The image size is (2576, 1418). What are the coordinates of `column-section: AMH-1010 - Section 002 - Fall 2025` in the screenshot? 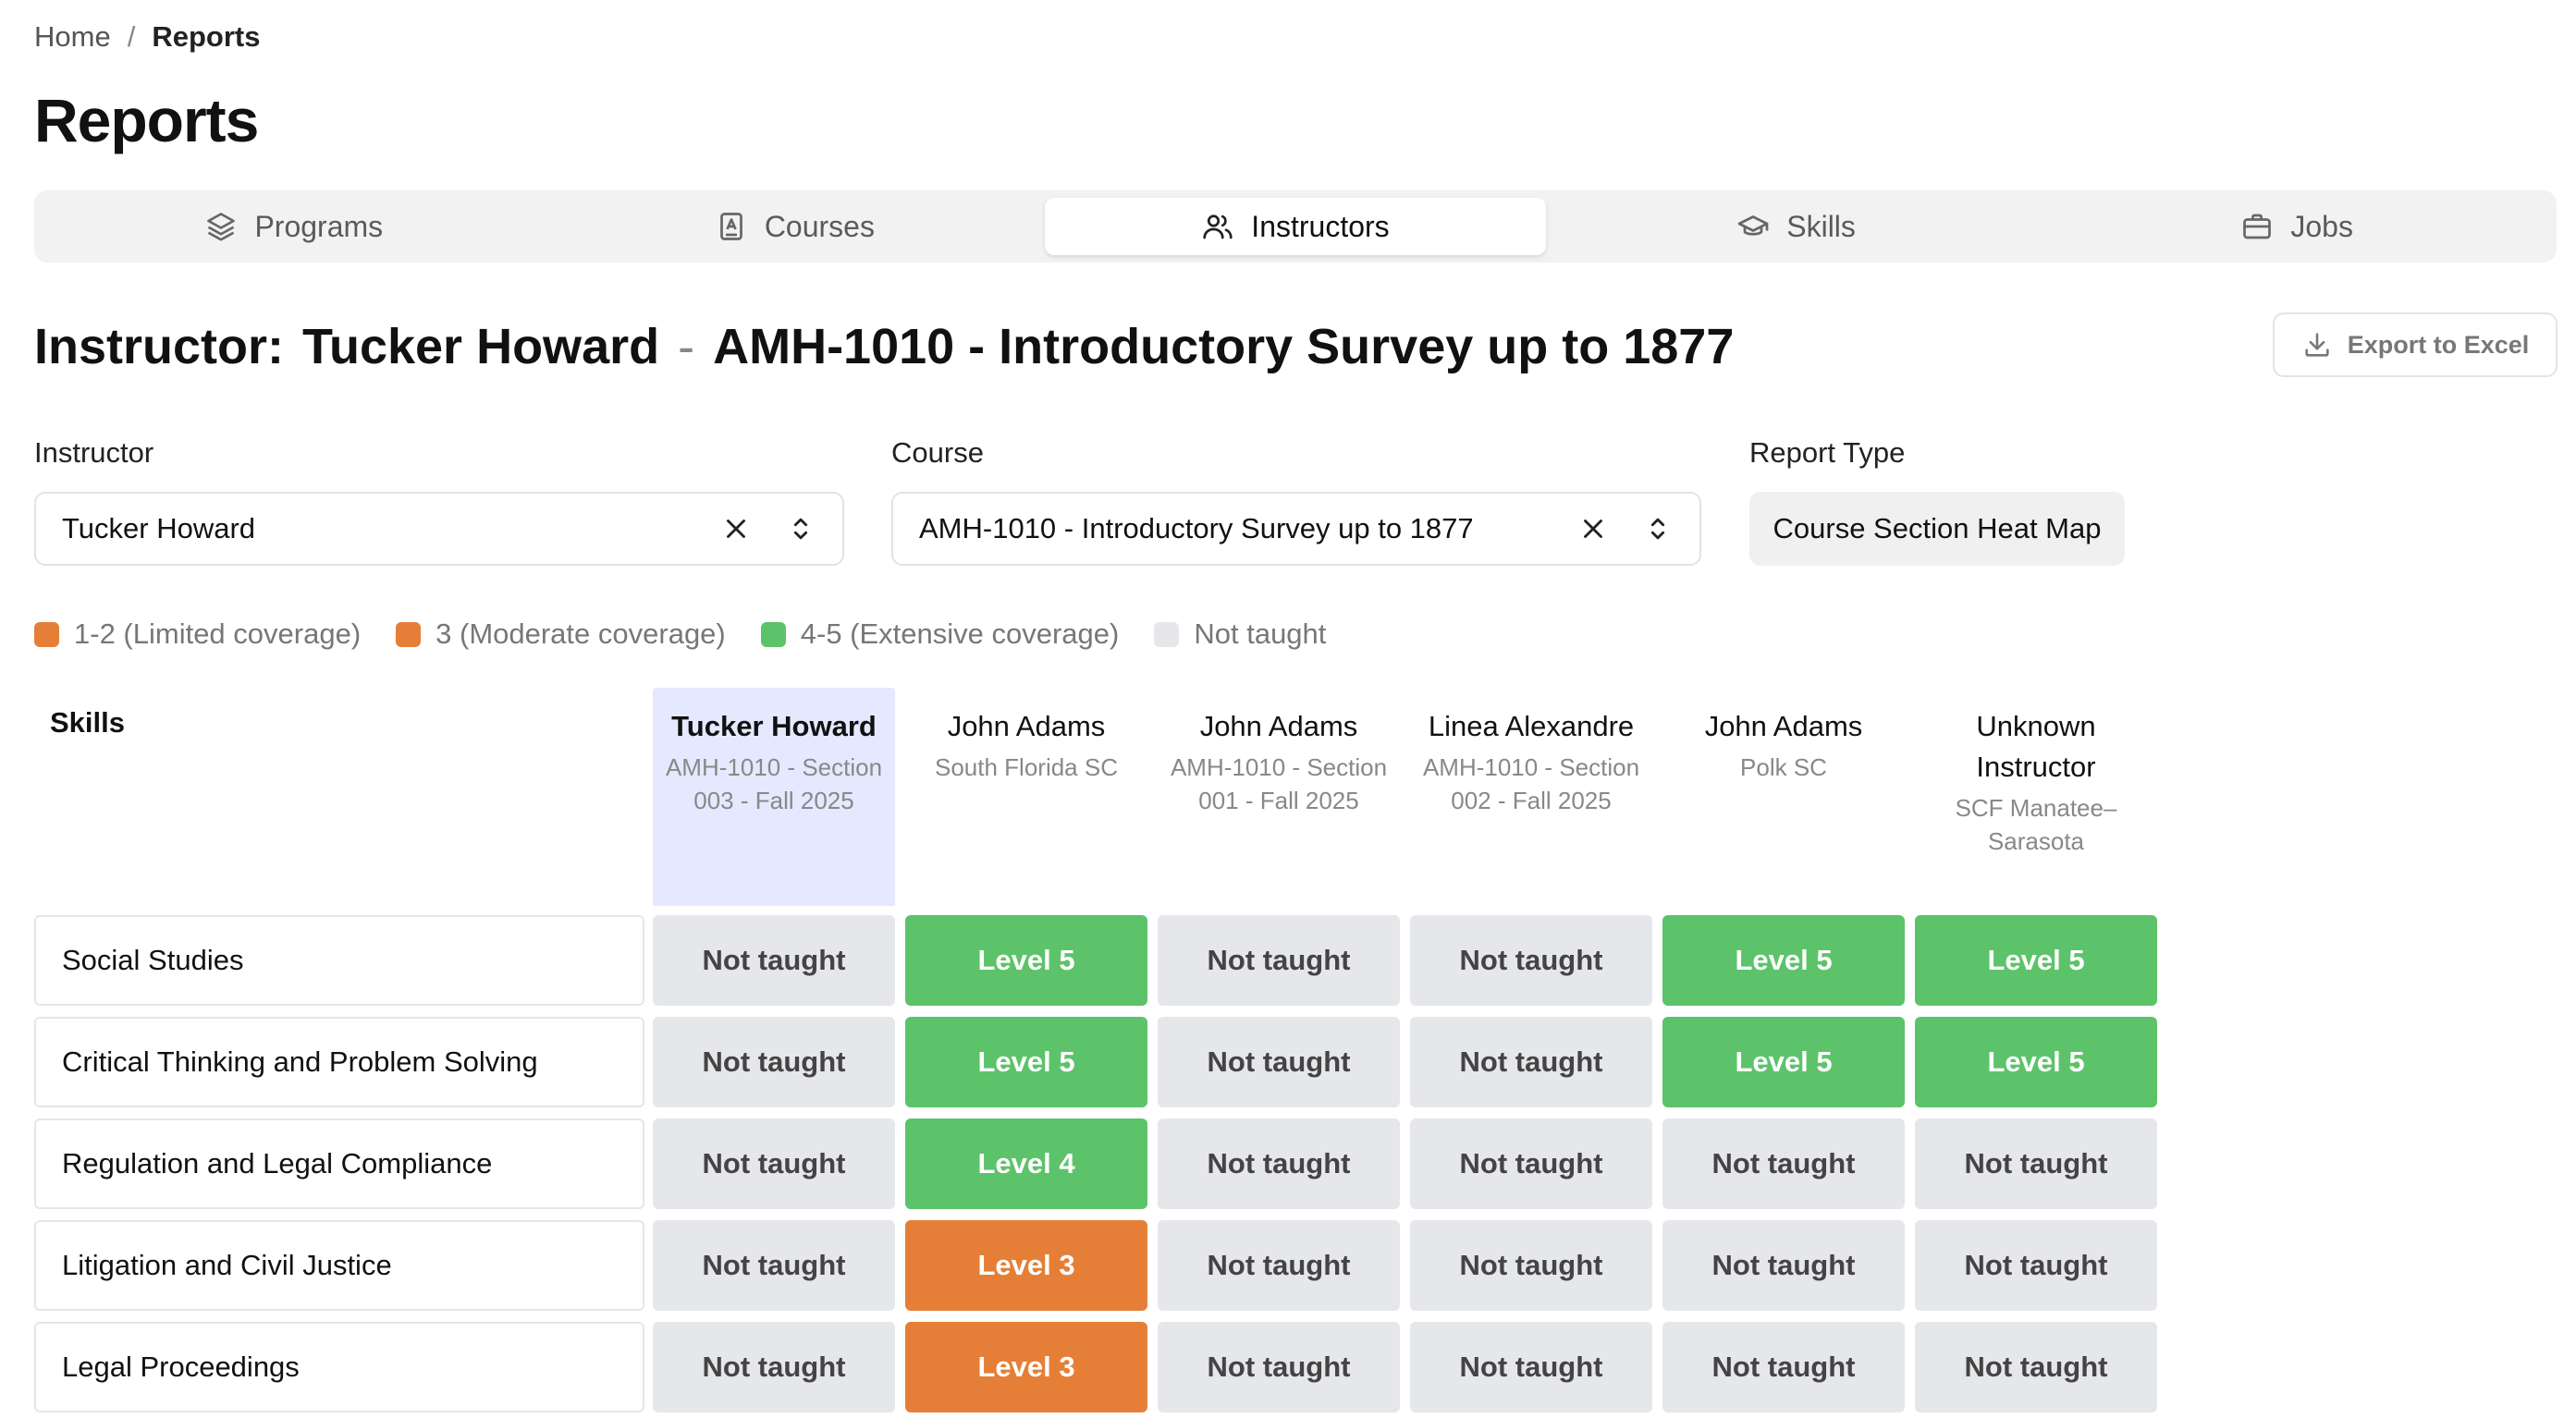 It's located at (1531, 784).